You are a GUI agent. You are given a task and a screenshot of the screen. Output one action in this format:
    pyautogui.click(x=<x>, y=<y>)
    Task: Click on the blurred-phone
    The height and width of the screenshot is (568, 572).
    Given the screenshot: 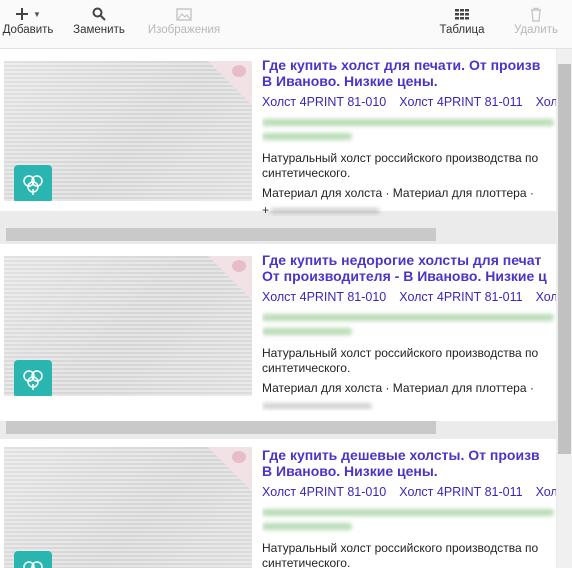 What is the action you would take?
    pyautogui.click(x=409, y=406)
    